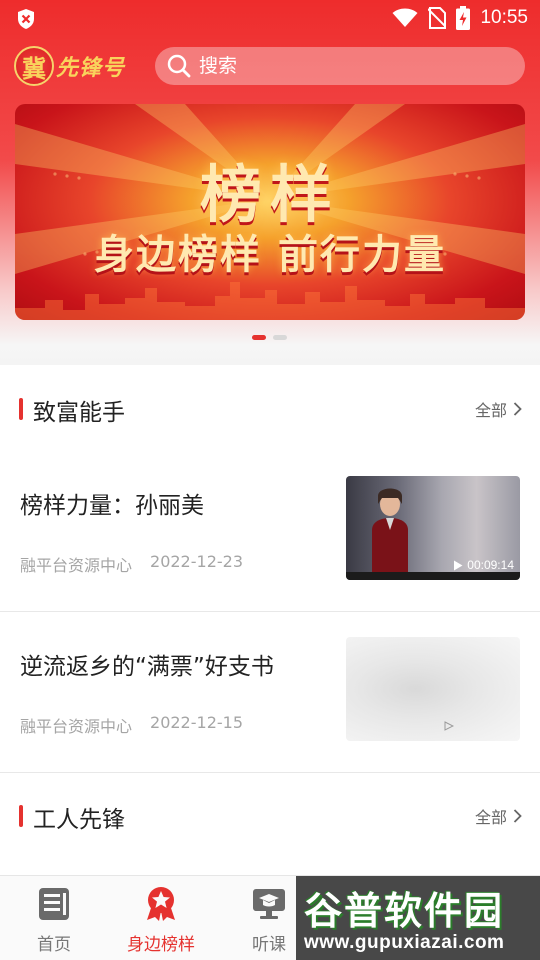 This screenshot has height=960, width=540. What do you see at coordinates (270, 18) in the screenshot?
I see `status-bar: 10:55` at bounding box center [270, 18].